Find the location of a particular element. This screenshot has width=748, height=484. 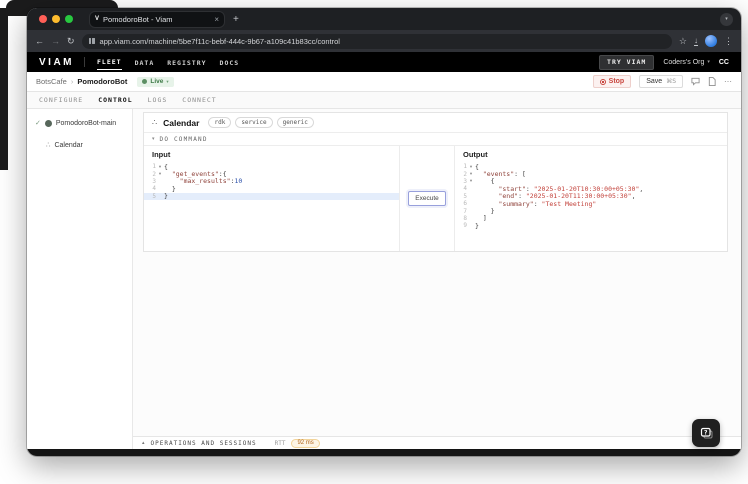

background-window-edge-left is located at coordinates (4, 89).